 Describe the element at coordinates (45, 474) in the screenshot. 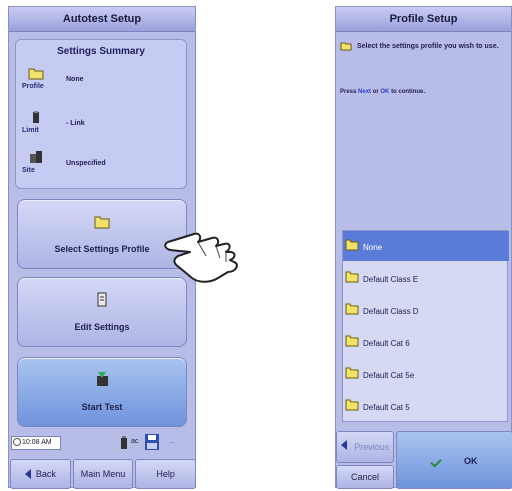

I see `back-label: Back` at that location.